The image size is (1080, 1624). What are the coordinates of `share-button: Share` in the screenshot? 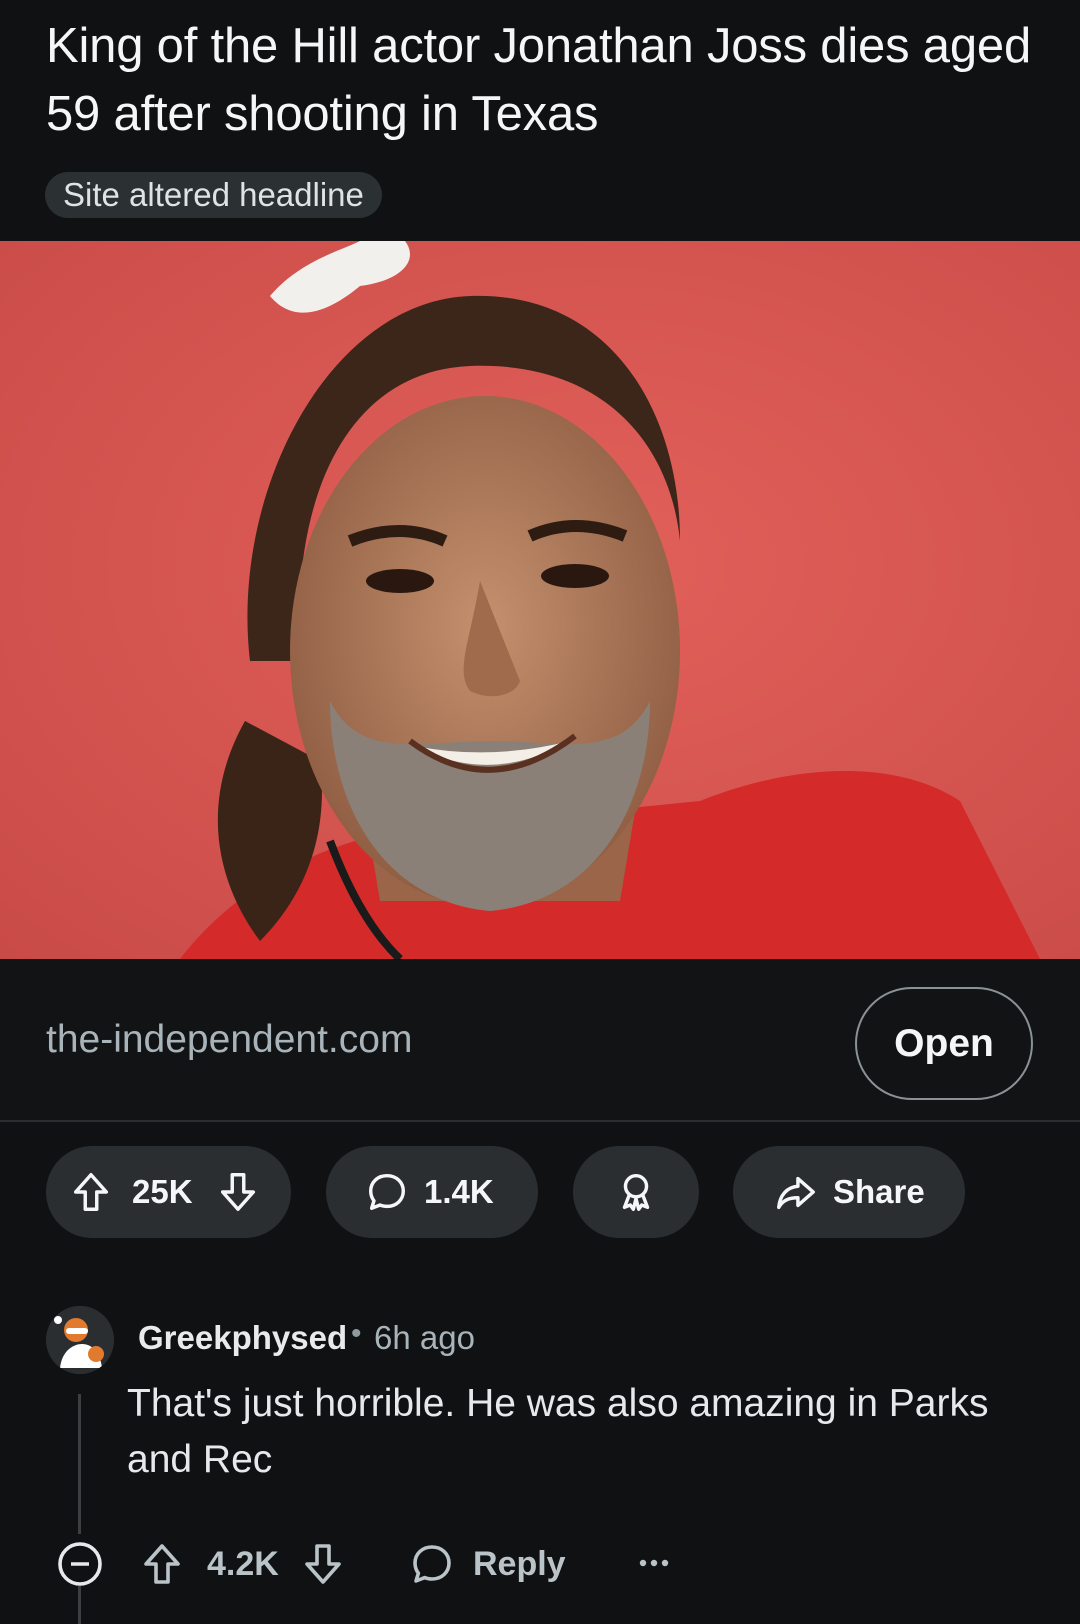 It's located at (849, 1192).